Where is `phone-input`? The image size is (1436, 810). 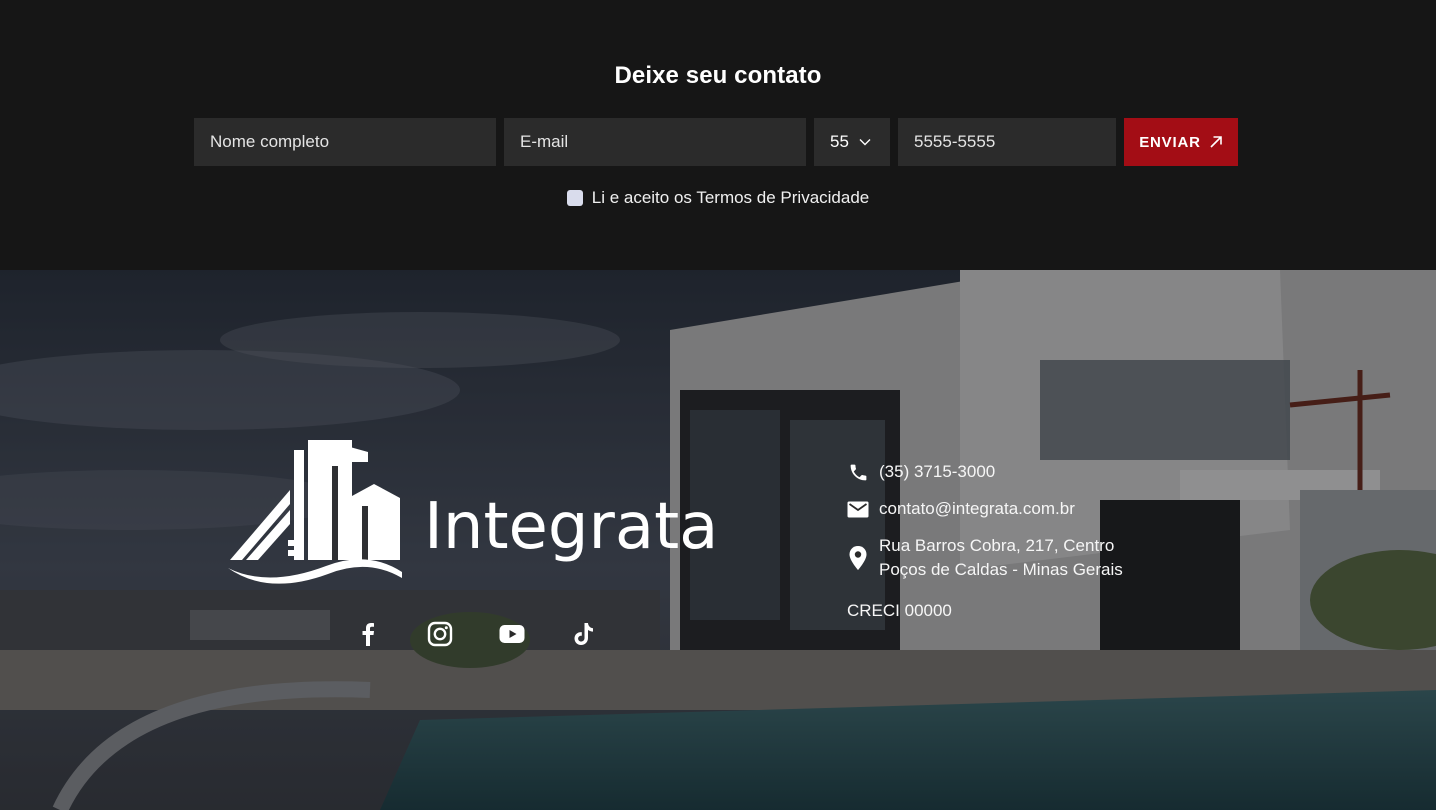 phone-input is located at coordinates (1007, 142).